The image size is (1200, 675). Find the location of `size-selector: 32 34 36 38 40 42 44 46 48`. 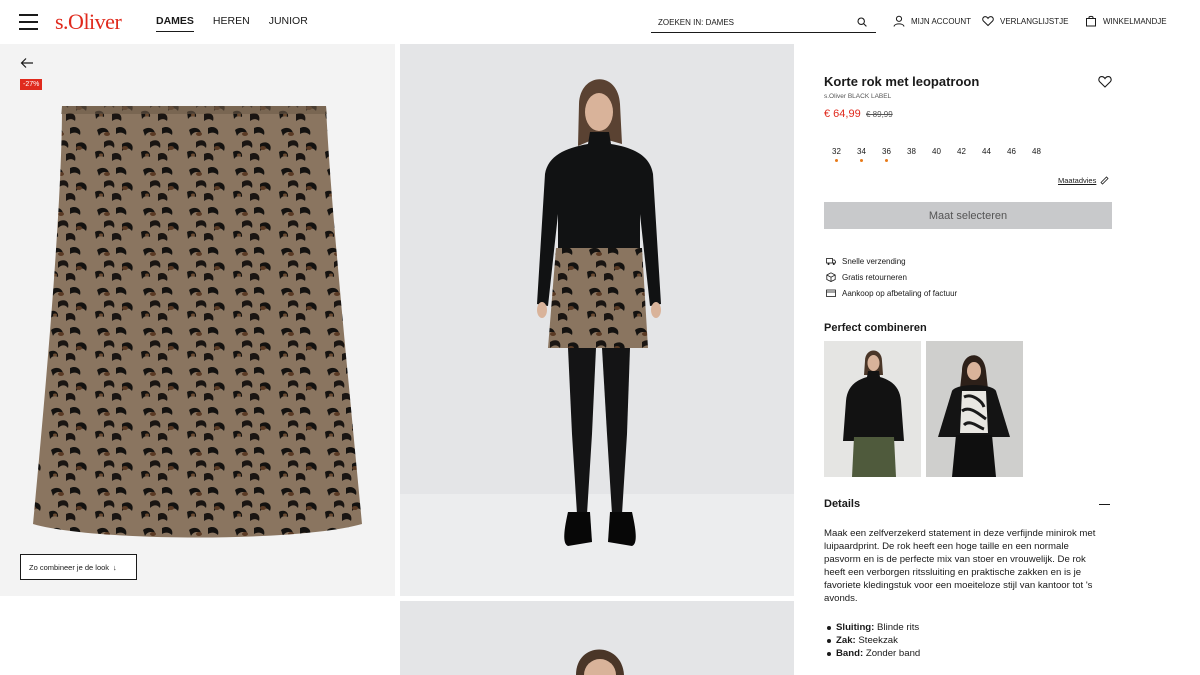

size-selector: 32 34 36 38 40 42 44 46 48 is located at coordinates (936, 154).